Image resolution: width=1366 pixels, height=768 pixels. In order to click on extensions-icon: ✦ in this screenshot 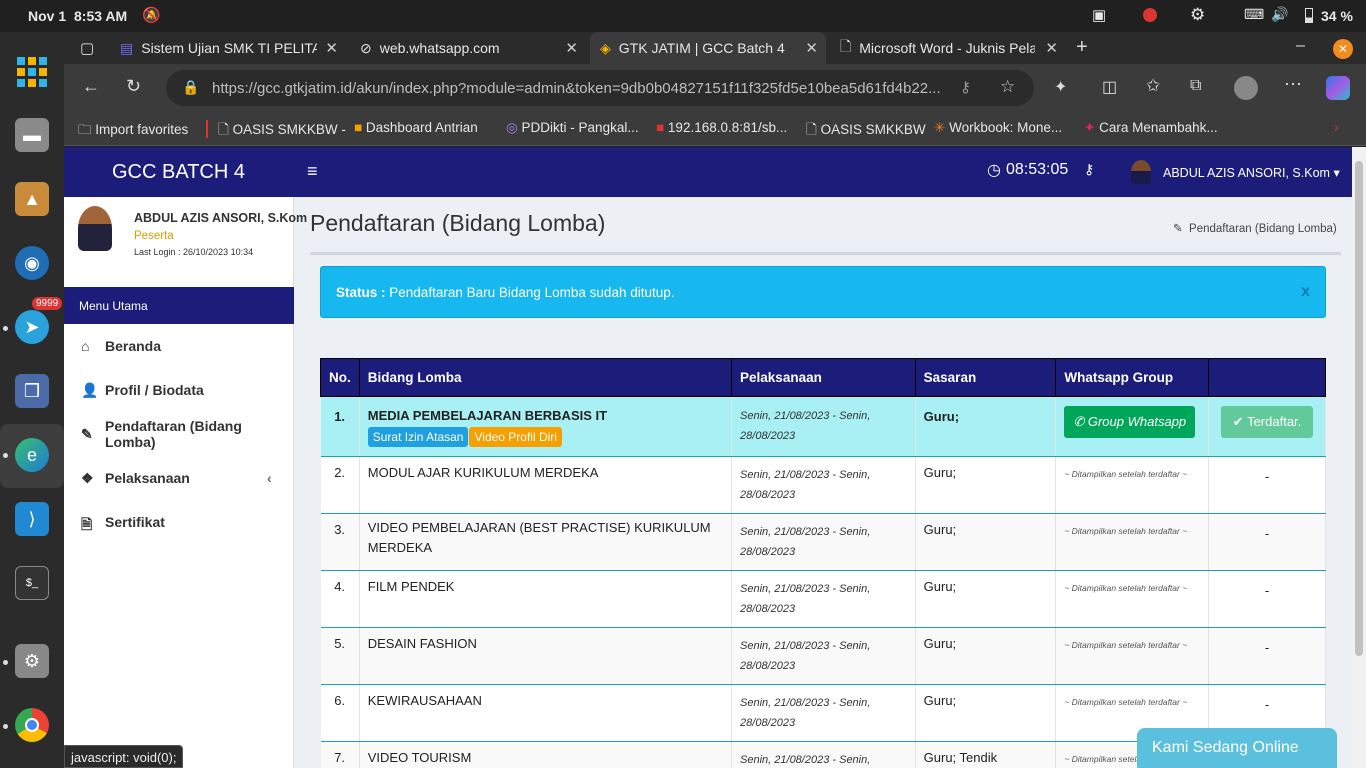, I will do `click(1060, 87)`.